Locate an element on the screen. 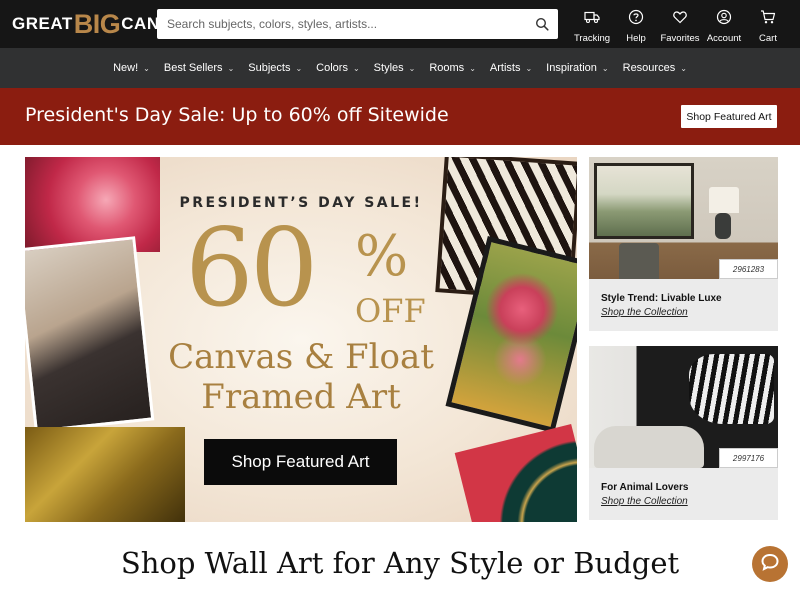  tracking-link: Tracking is located at coordinates (592, 26).